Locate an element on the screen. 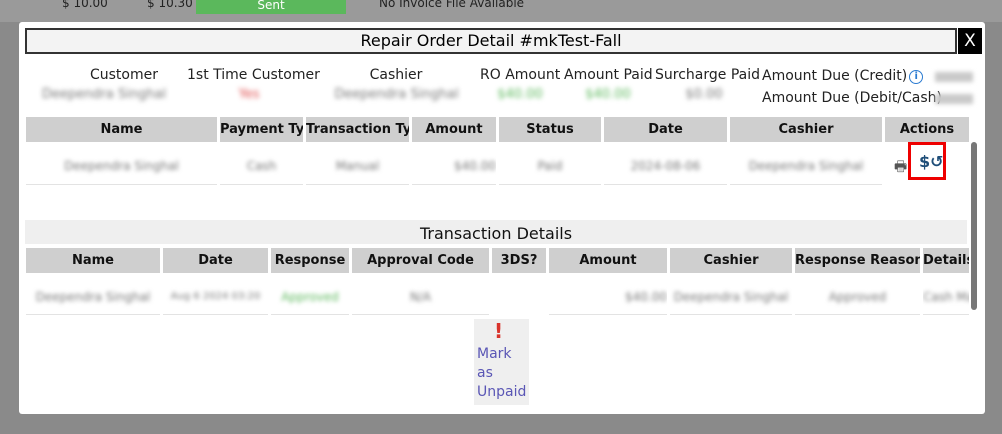 The width and height of the screenshot is (1002, 434). col-status: Status is located at coordinates (550, 129).